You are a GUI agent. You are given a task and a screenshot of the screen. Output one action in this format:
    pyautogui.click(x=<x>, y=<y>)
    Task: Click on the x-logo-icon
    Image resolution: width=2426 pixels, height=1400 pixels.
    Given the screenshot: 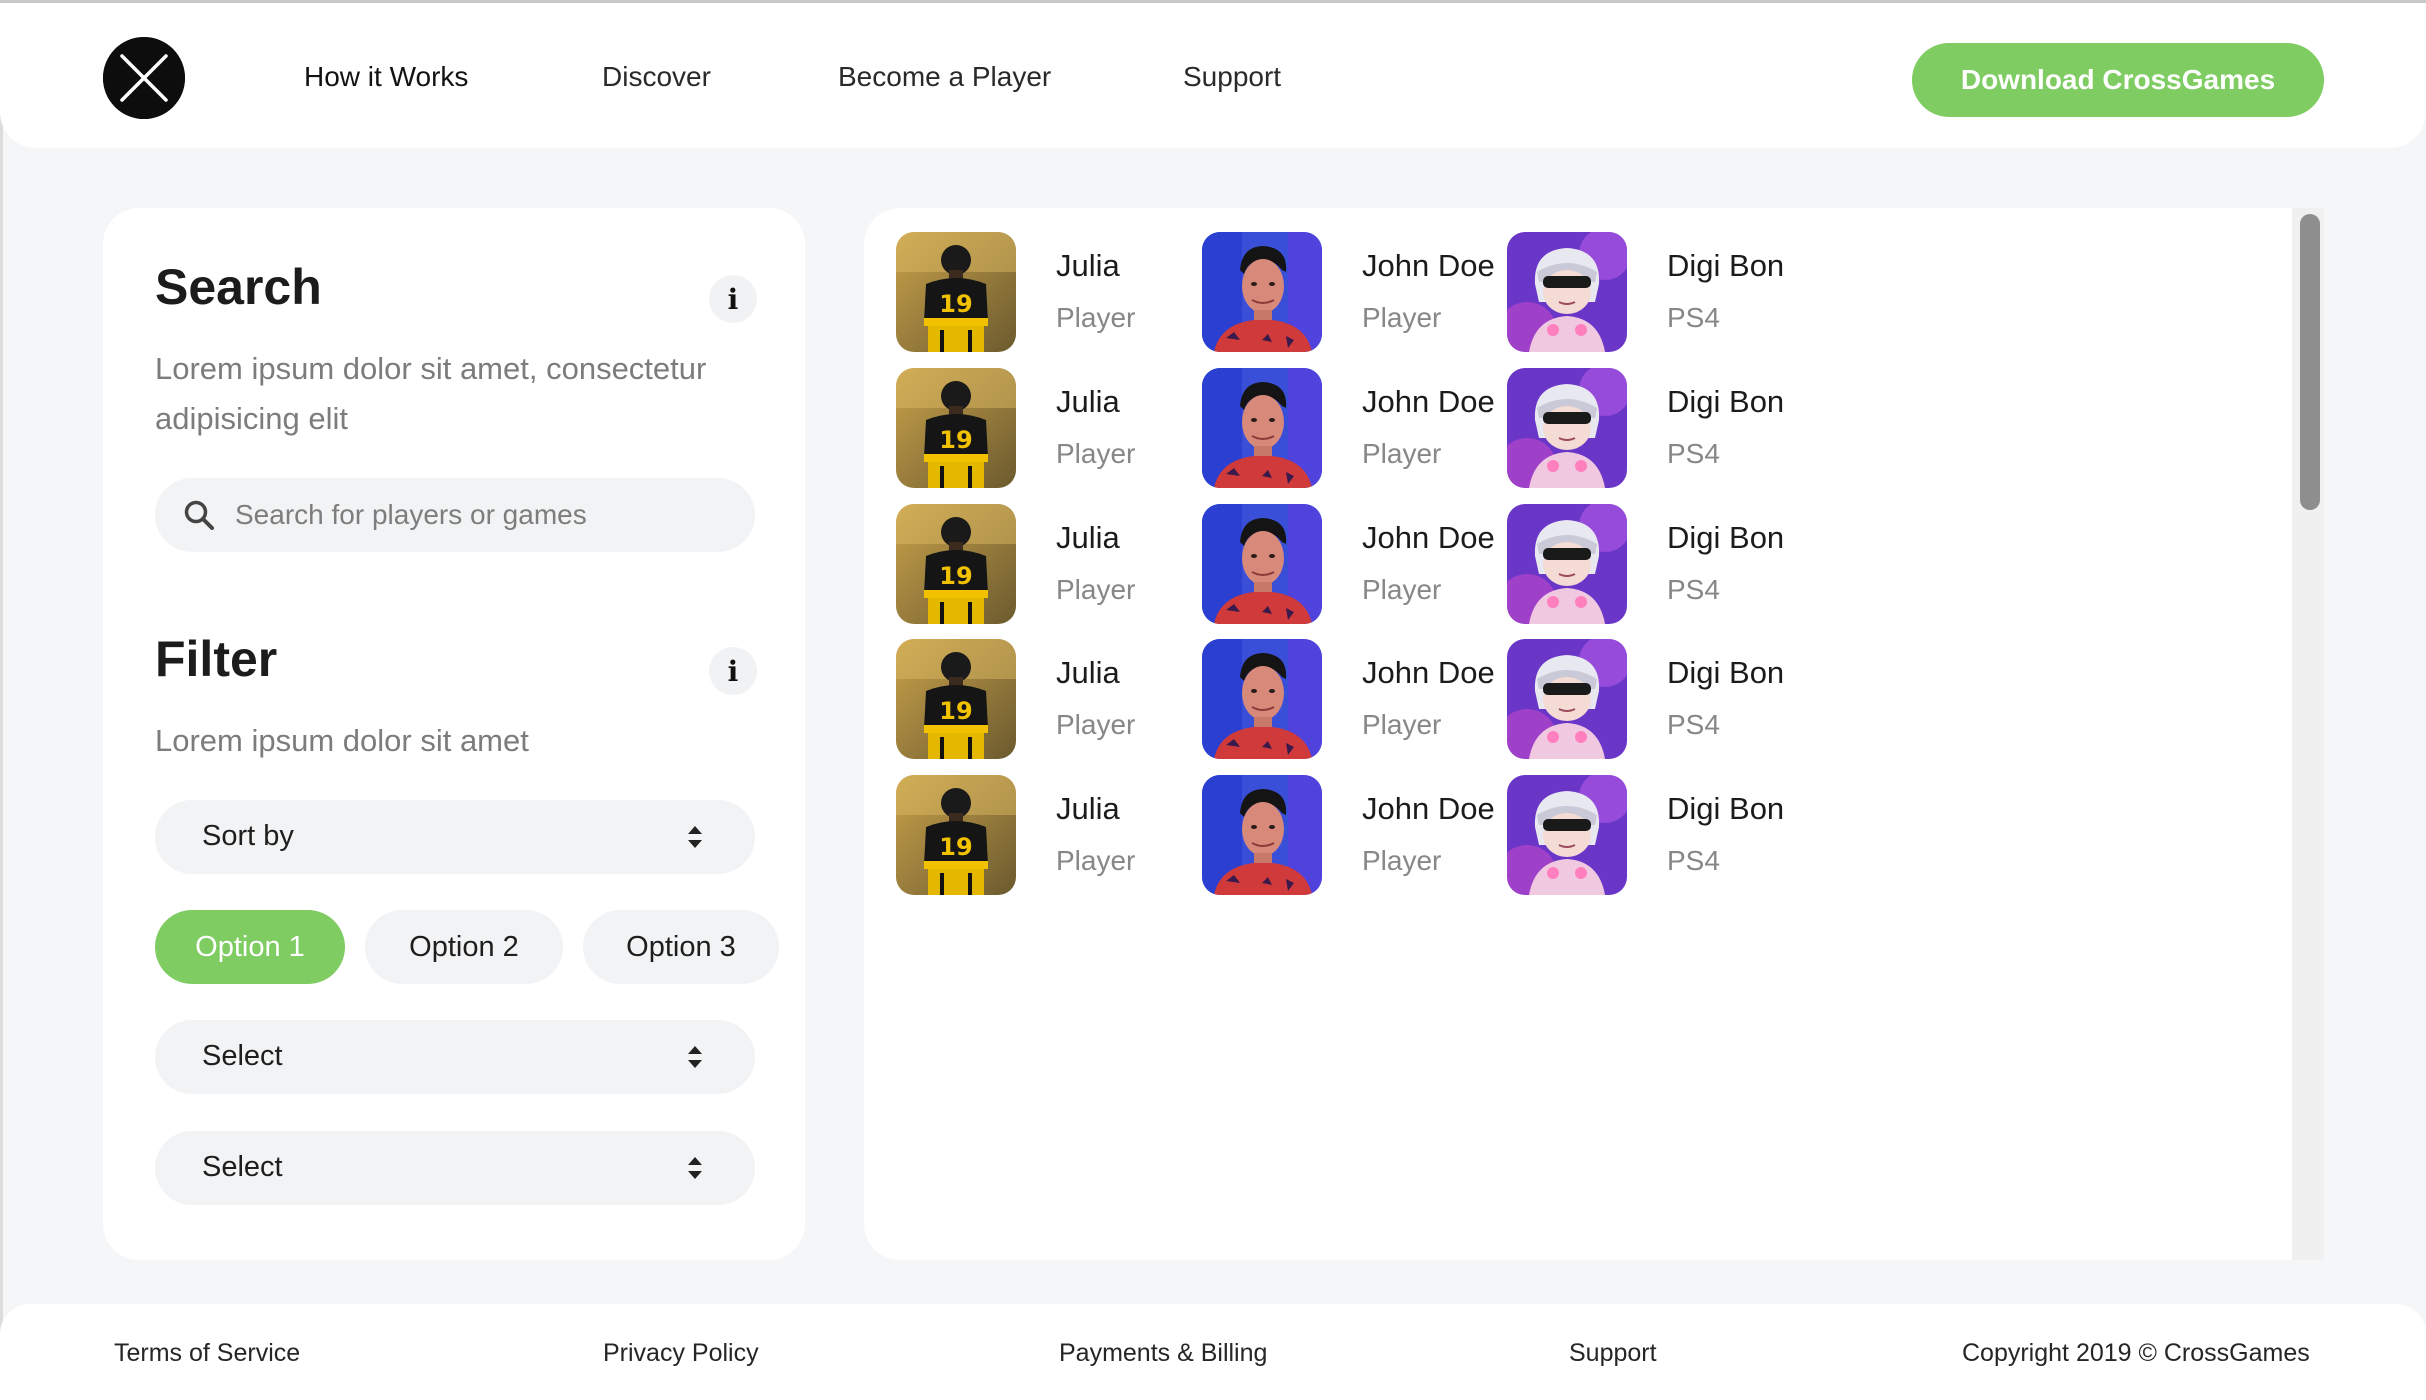 What is the action you would take?
    pyautogui.click(x=144, y=78)
    